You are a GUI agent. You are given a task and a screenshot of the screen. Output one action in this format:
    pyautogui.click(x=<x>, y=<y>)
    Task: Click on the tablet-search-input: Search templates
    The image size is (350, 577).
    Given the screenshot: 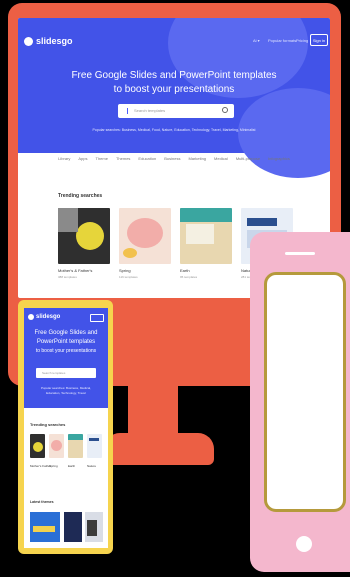 What is the action you would take?
    pyautogui.click(x=66, y=373)
    